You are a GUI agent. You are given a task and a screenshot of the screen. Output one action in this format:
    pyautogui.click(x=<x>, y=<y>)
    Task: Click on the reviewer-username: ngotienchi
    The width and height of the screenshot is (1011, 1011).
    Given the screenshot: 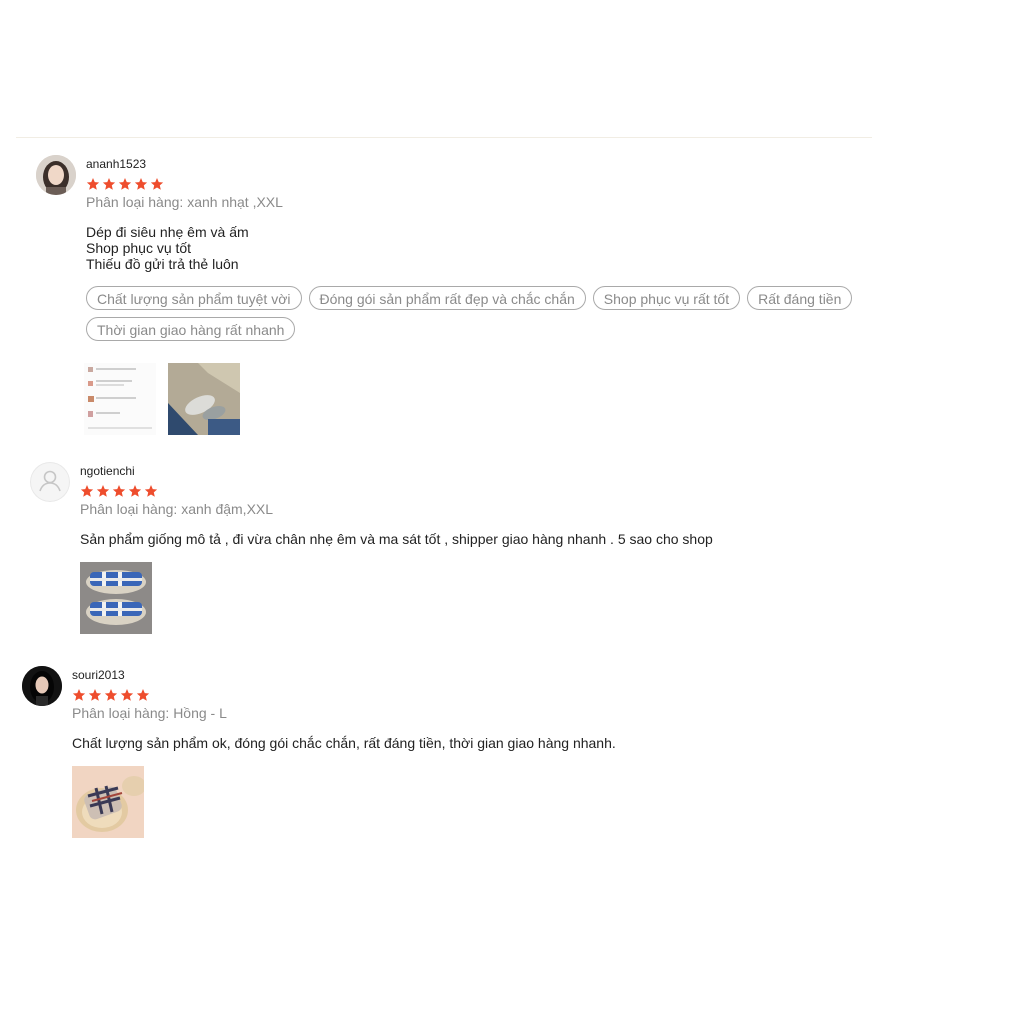 What is the action you would take?
    pyautogui.click(x=107, y=471)
    